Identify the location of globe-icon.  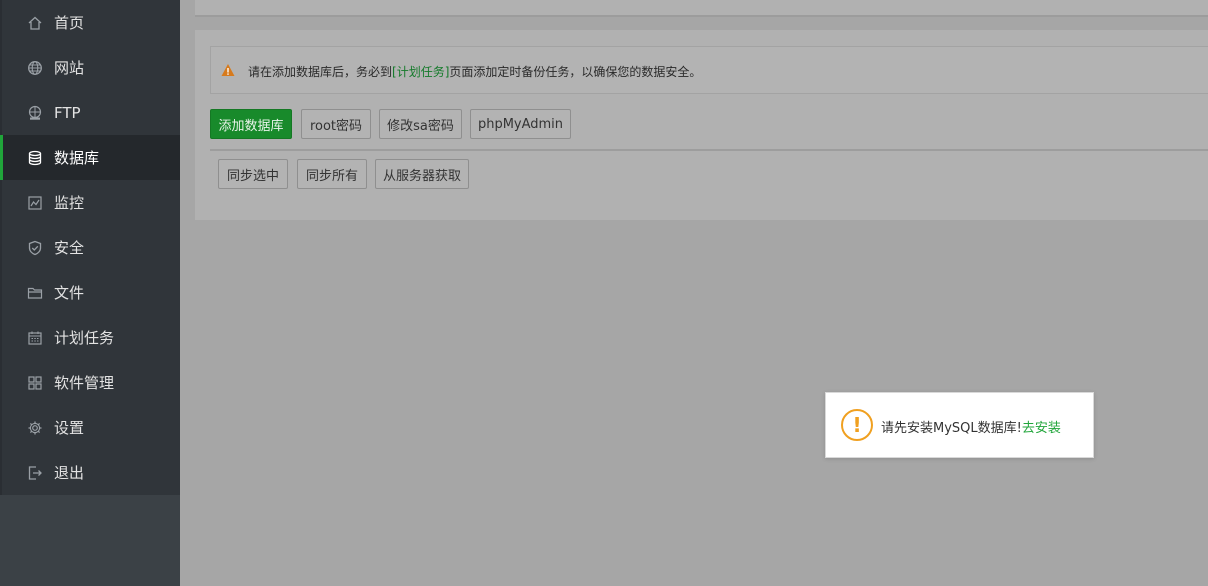
(35, 68).